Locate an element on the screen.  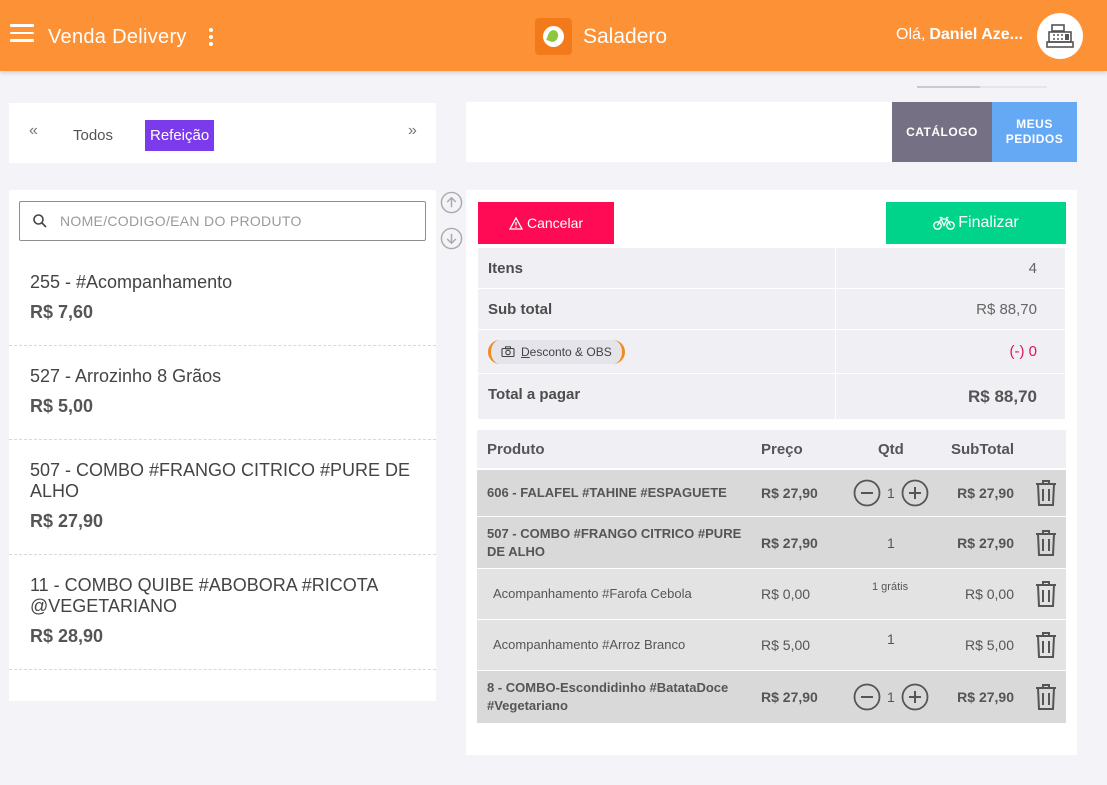
brand-logo-icon is located at coordinates (553, 36).